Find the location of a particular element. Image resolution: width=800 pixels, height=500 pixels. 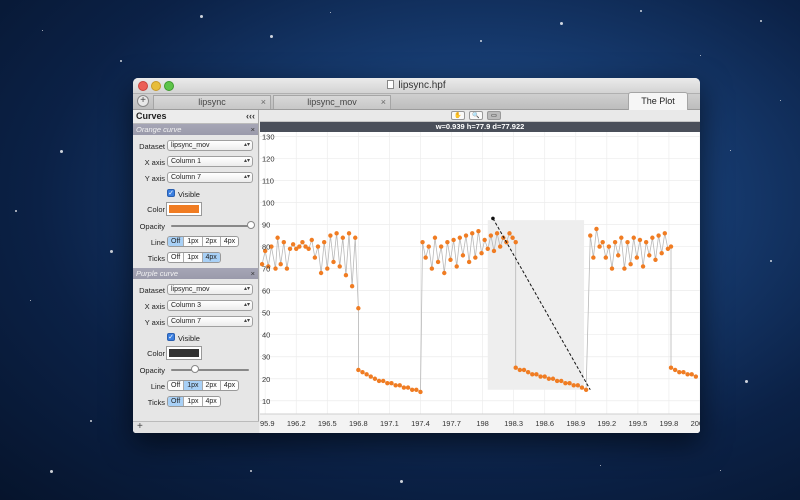

select-icon: ▭ is located at coordinates (494, 115).